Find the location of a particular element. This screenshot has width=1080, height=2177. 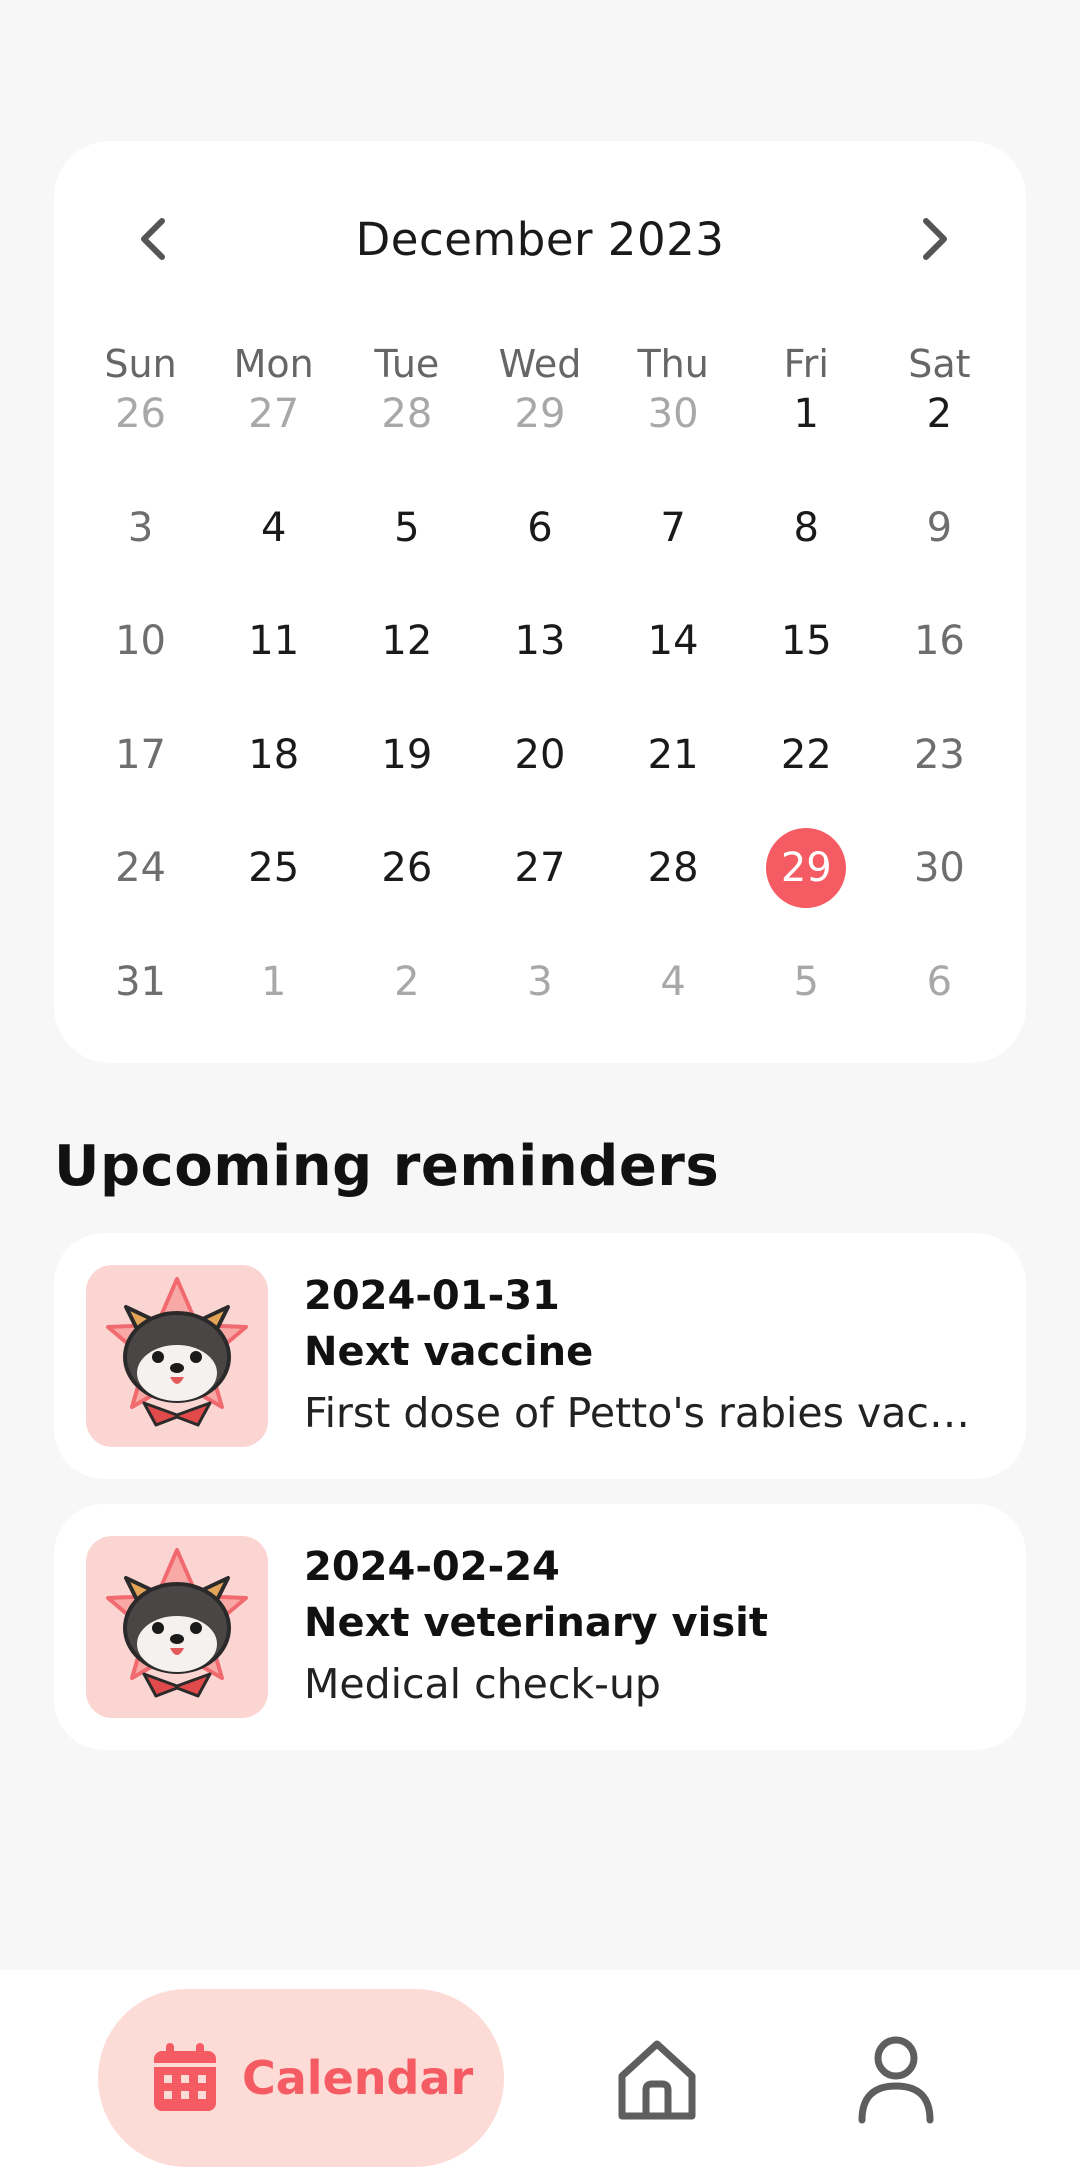

reminder-description: Medical check-up is located at coordinates (482, 1684).